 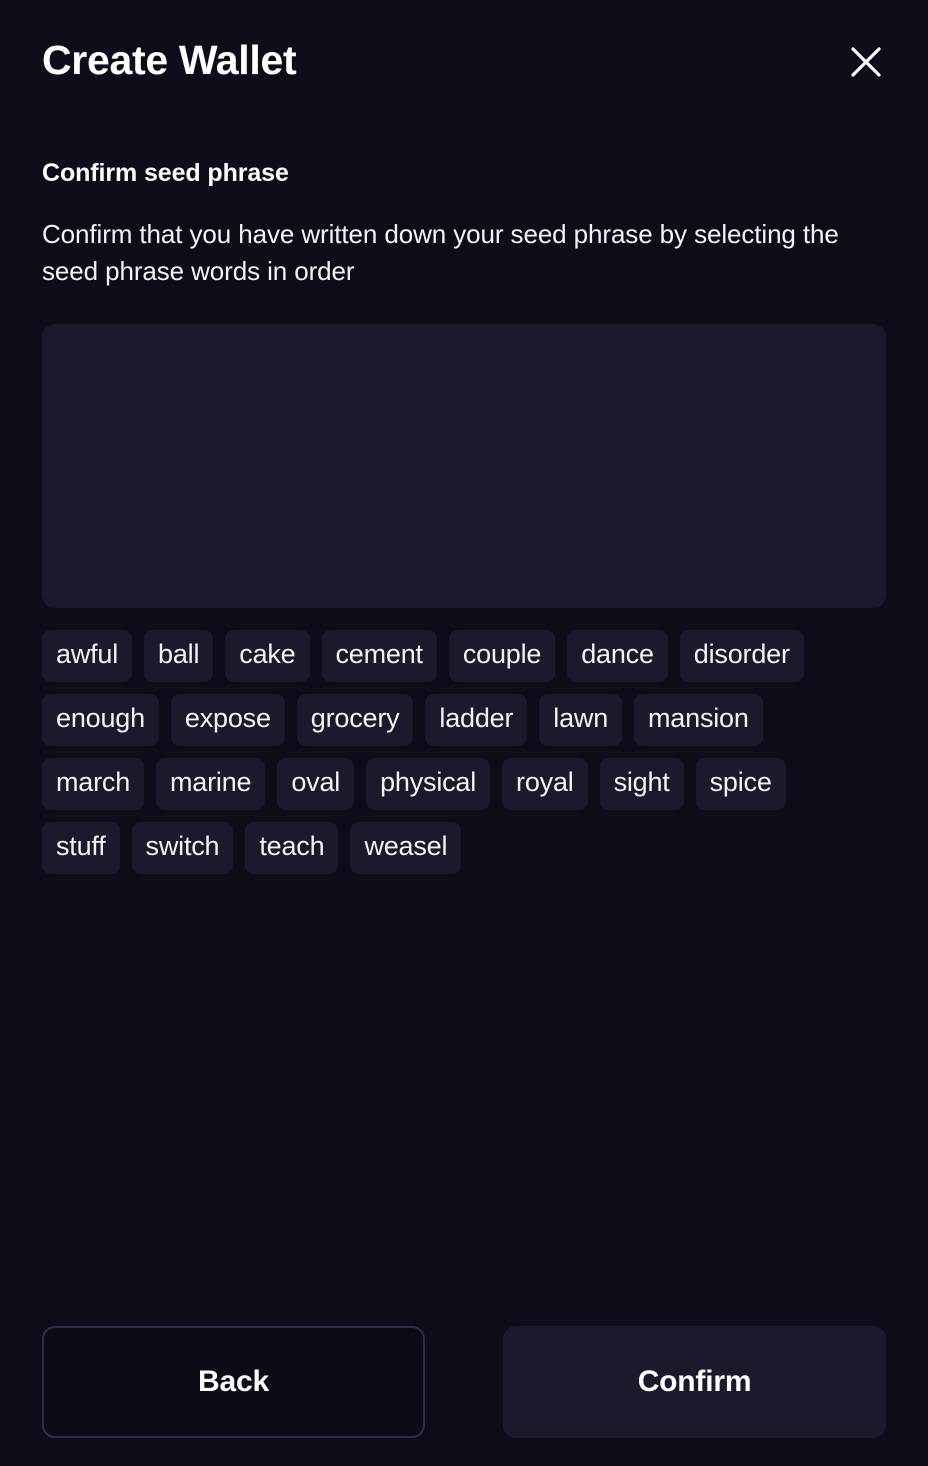 I want to click on close-button, so click(x=866, y=62).